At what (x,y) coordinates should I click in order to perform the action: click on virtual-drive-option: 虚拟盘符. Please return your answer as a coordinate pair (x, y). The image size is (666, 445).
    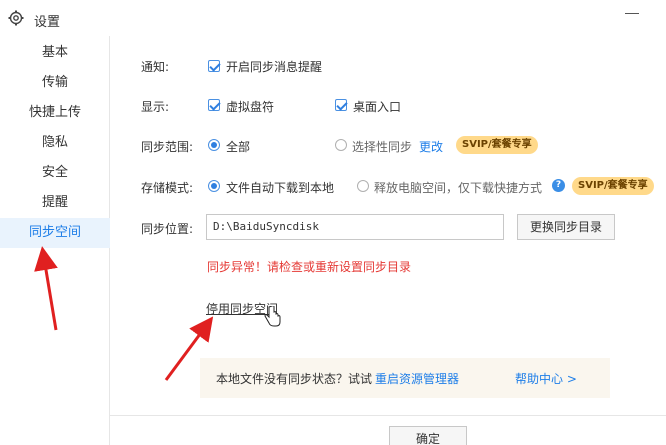
    Looking at the image, I should click on (250, 107).